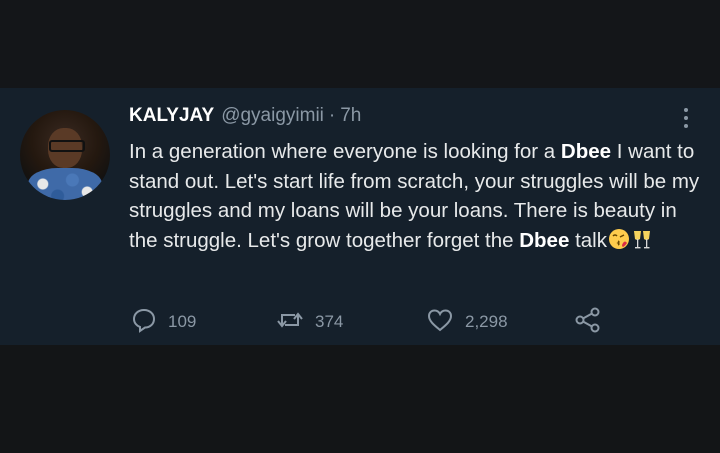 The width and height of the screenshot is (720, 453). What do you see at coordinates (588, 240) in the screenshot?
I see `tweet-text-part: talk` at bounding box center [588, 240].